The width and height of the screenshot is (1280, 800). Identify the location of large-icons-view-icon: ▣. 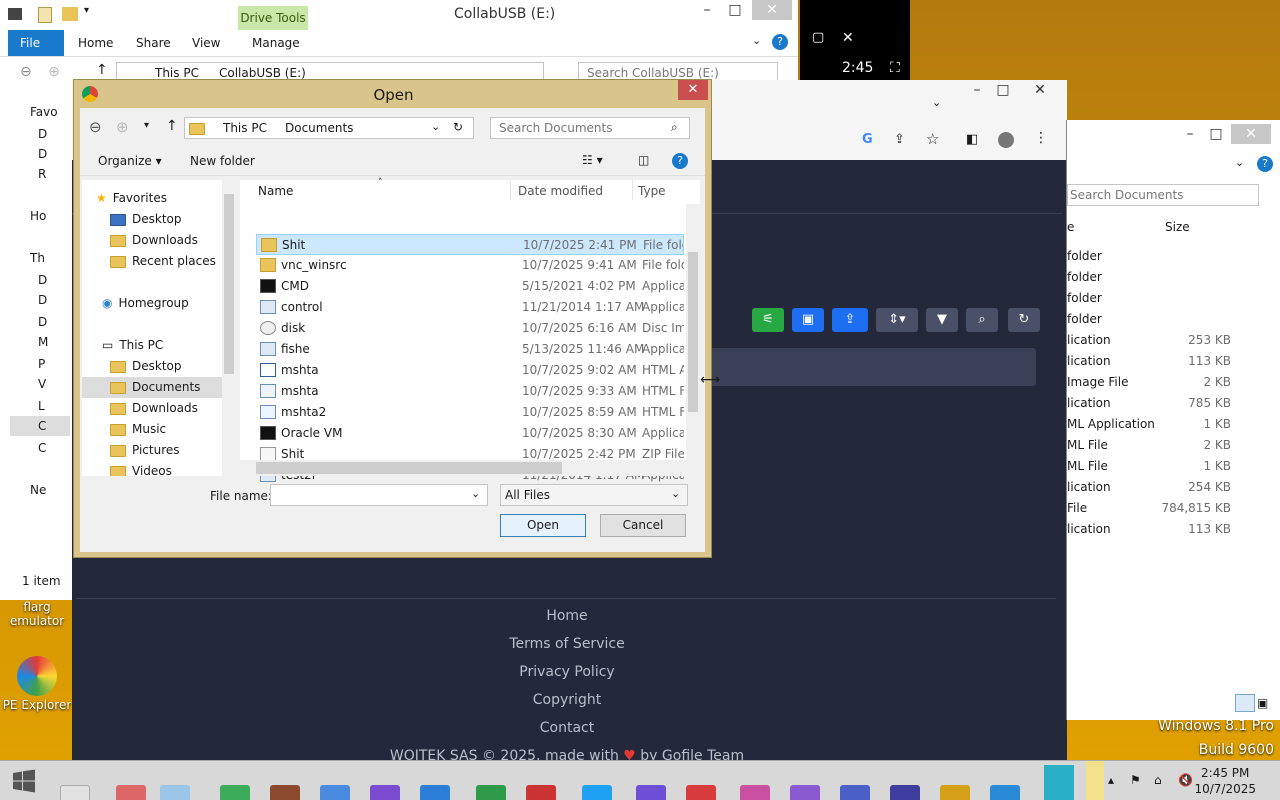
(1265, 703).